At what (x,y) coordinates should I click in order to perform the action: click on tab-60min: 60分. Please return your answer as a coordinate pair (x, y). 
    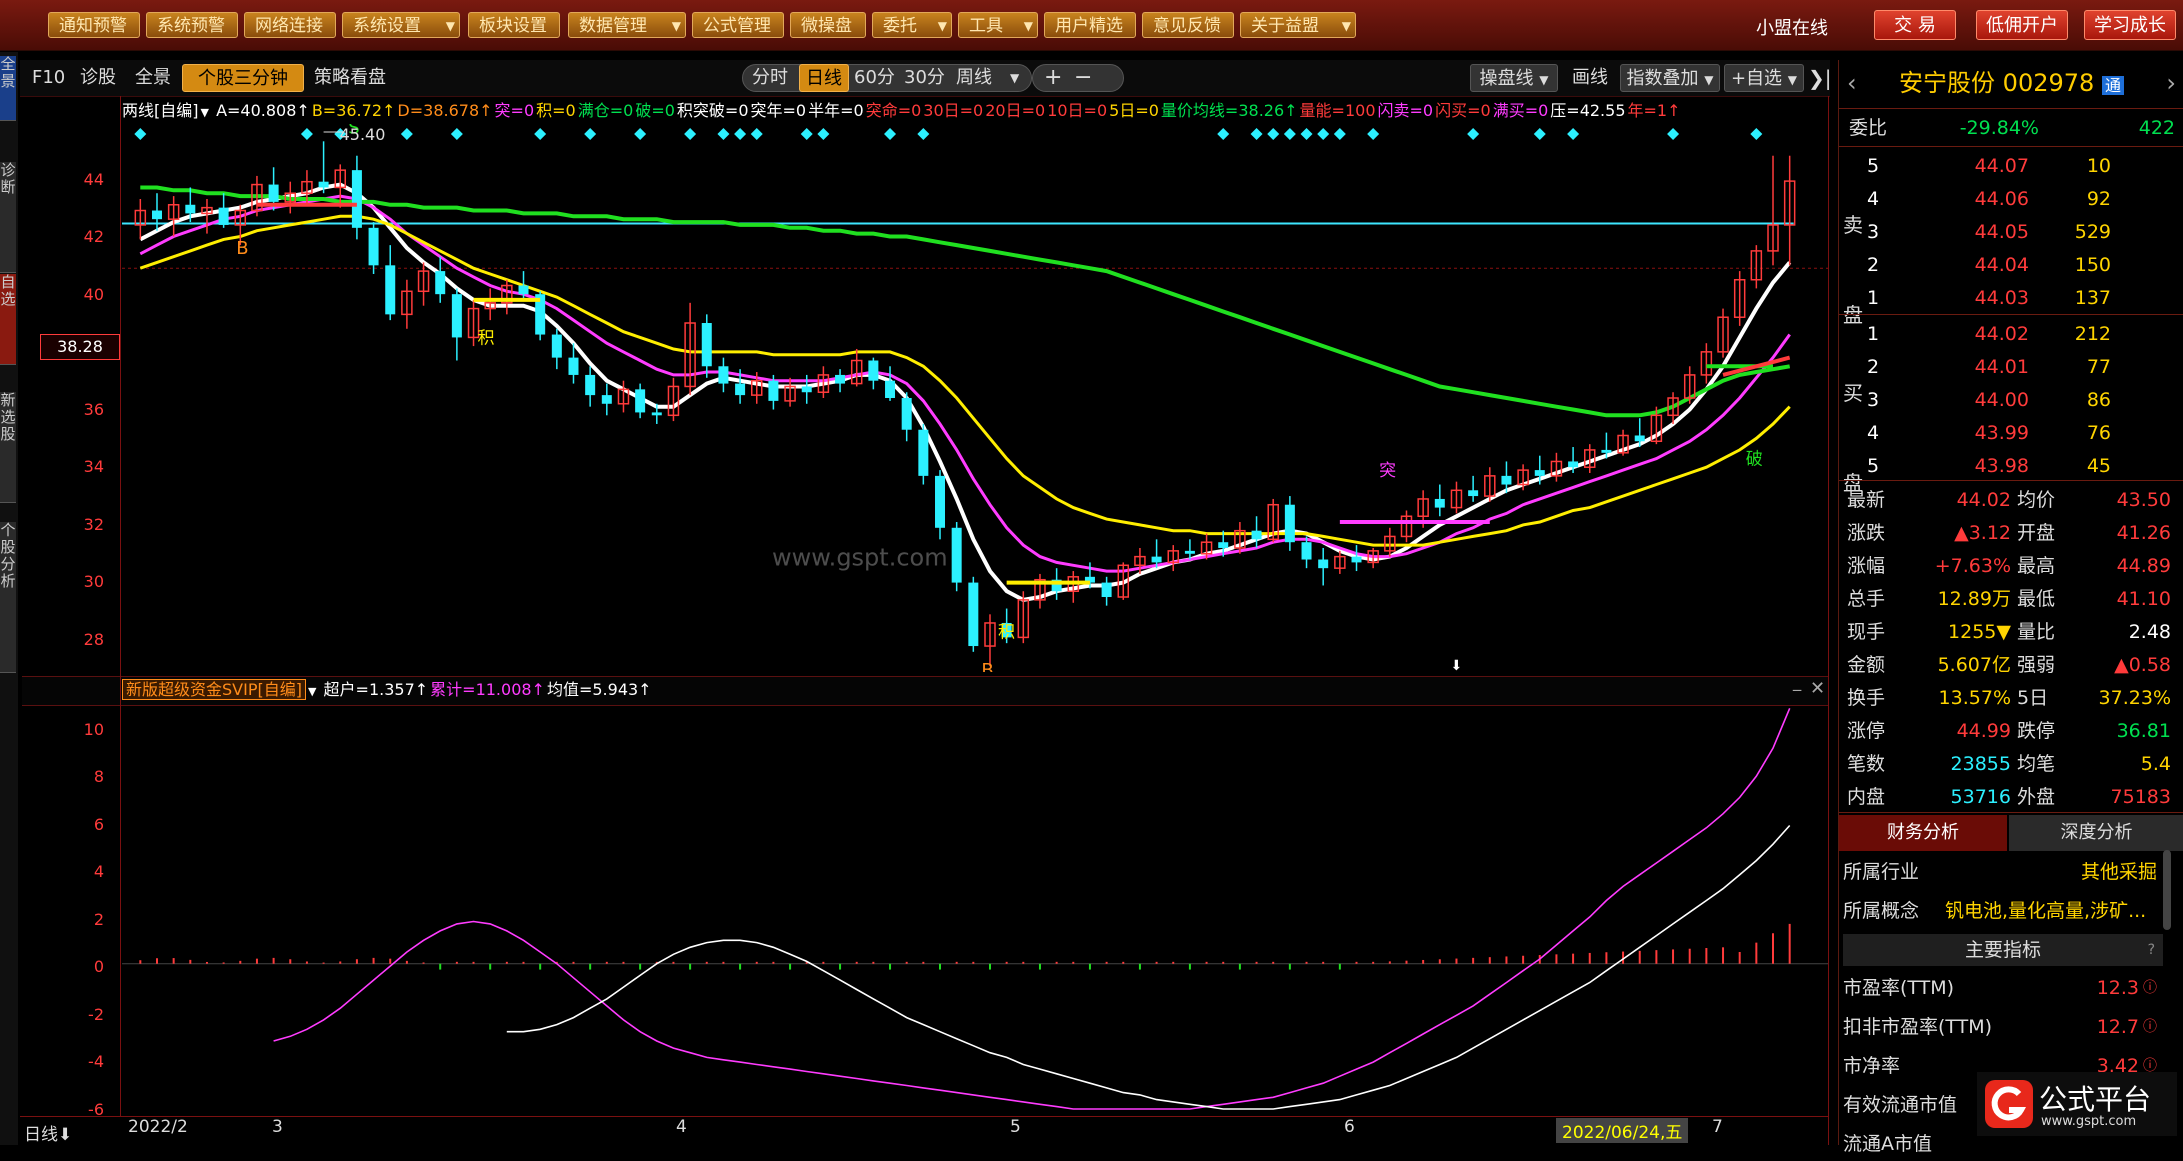
    Looking at the image, I should click on (874, 78).